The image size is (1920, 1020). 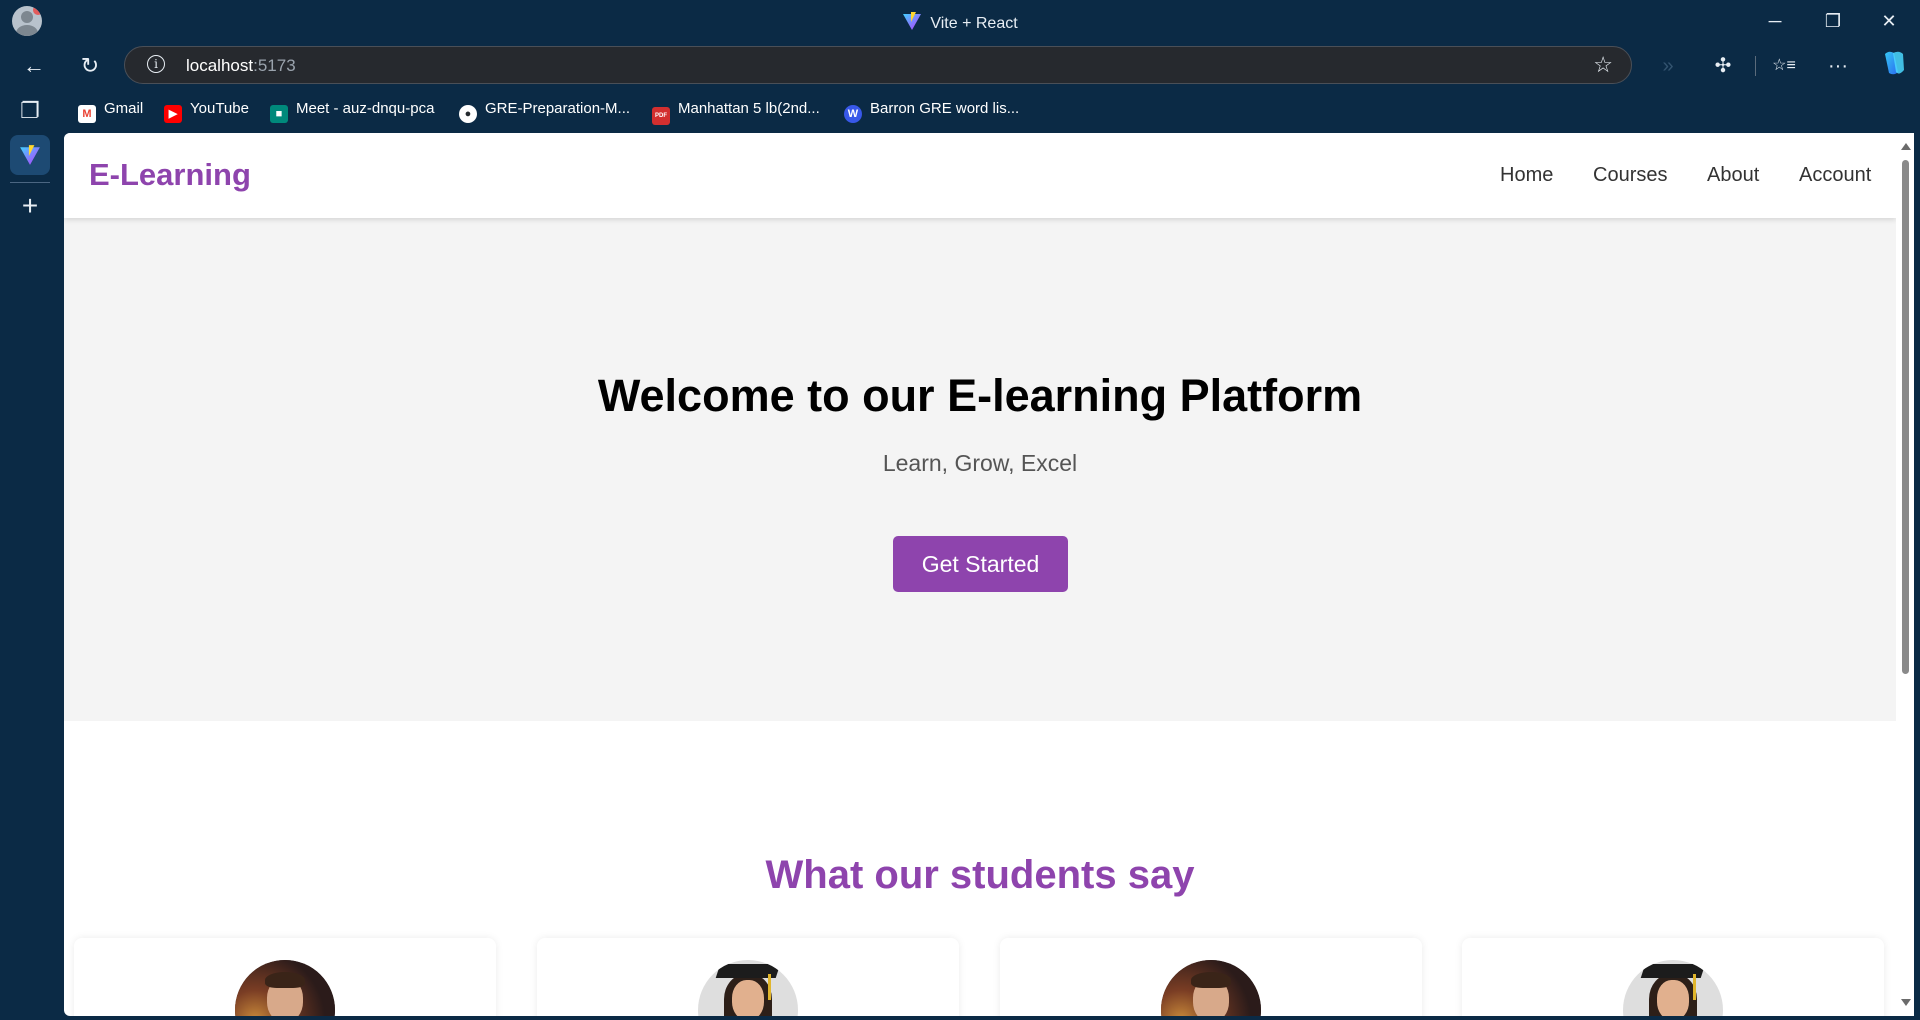 What do you see at coordinates (30, 206) in the screenshot?
I see `new-tab-icon: +` at bounding box center [30, 206].